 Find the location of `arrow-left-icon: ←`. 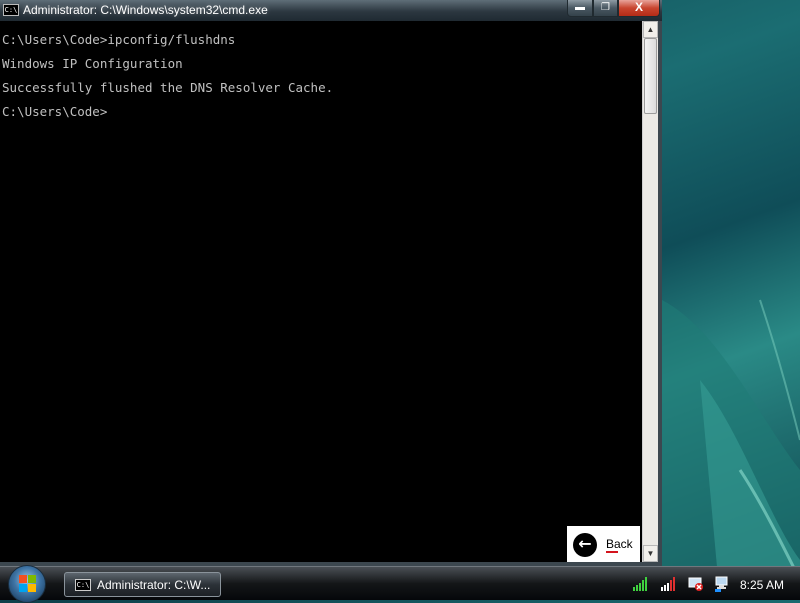

arrow-left-icon: ← is located at coordinates (585, 545).